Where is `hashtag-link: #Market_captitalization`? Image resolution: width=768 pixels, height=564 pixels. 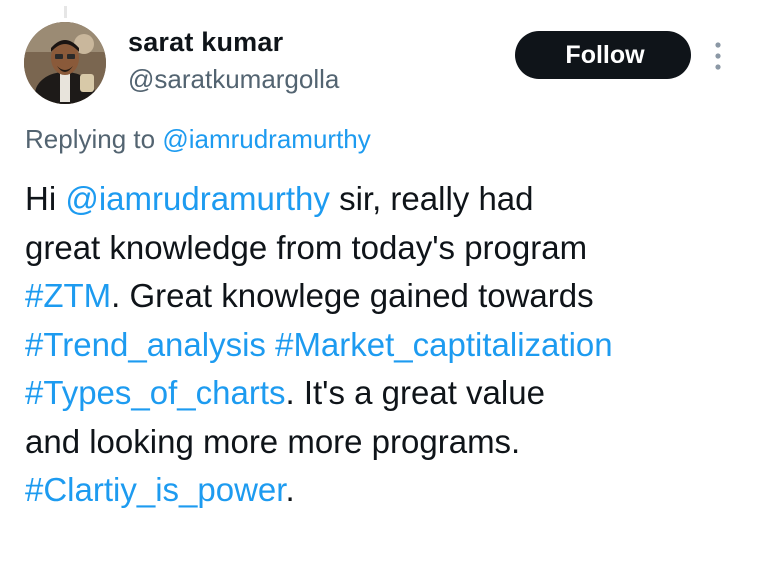 hashtag-link: #Market_captitalization is located at coordinates (444, 344).